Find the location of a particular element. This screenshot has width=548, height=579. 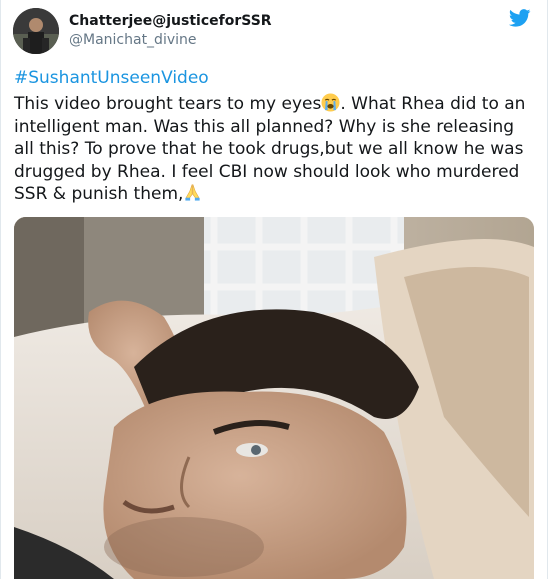

author-handle: @Manichat_divine is located at coordinates (133, 40).